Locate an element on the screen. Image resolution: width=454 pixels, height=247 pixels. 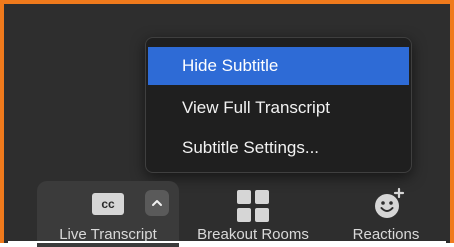
menu-item-view-full-transcript: View Full Transcript is located at coordinates (278, 108).